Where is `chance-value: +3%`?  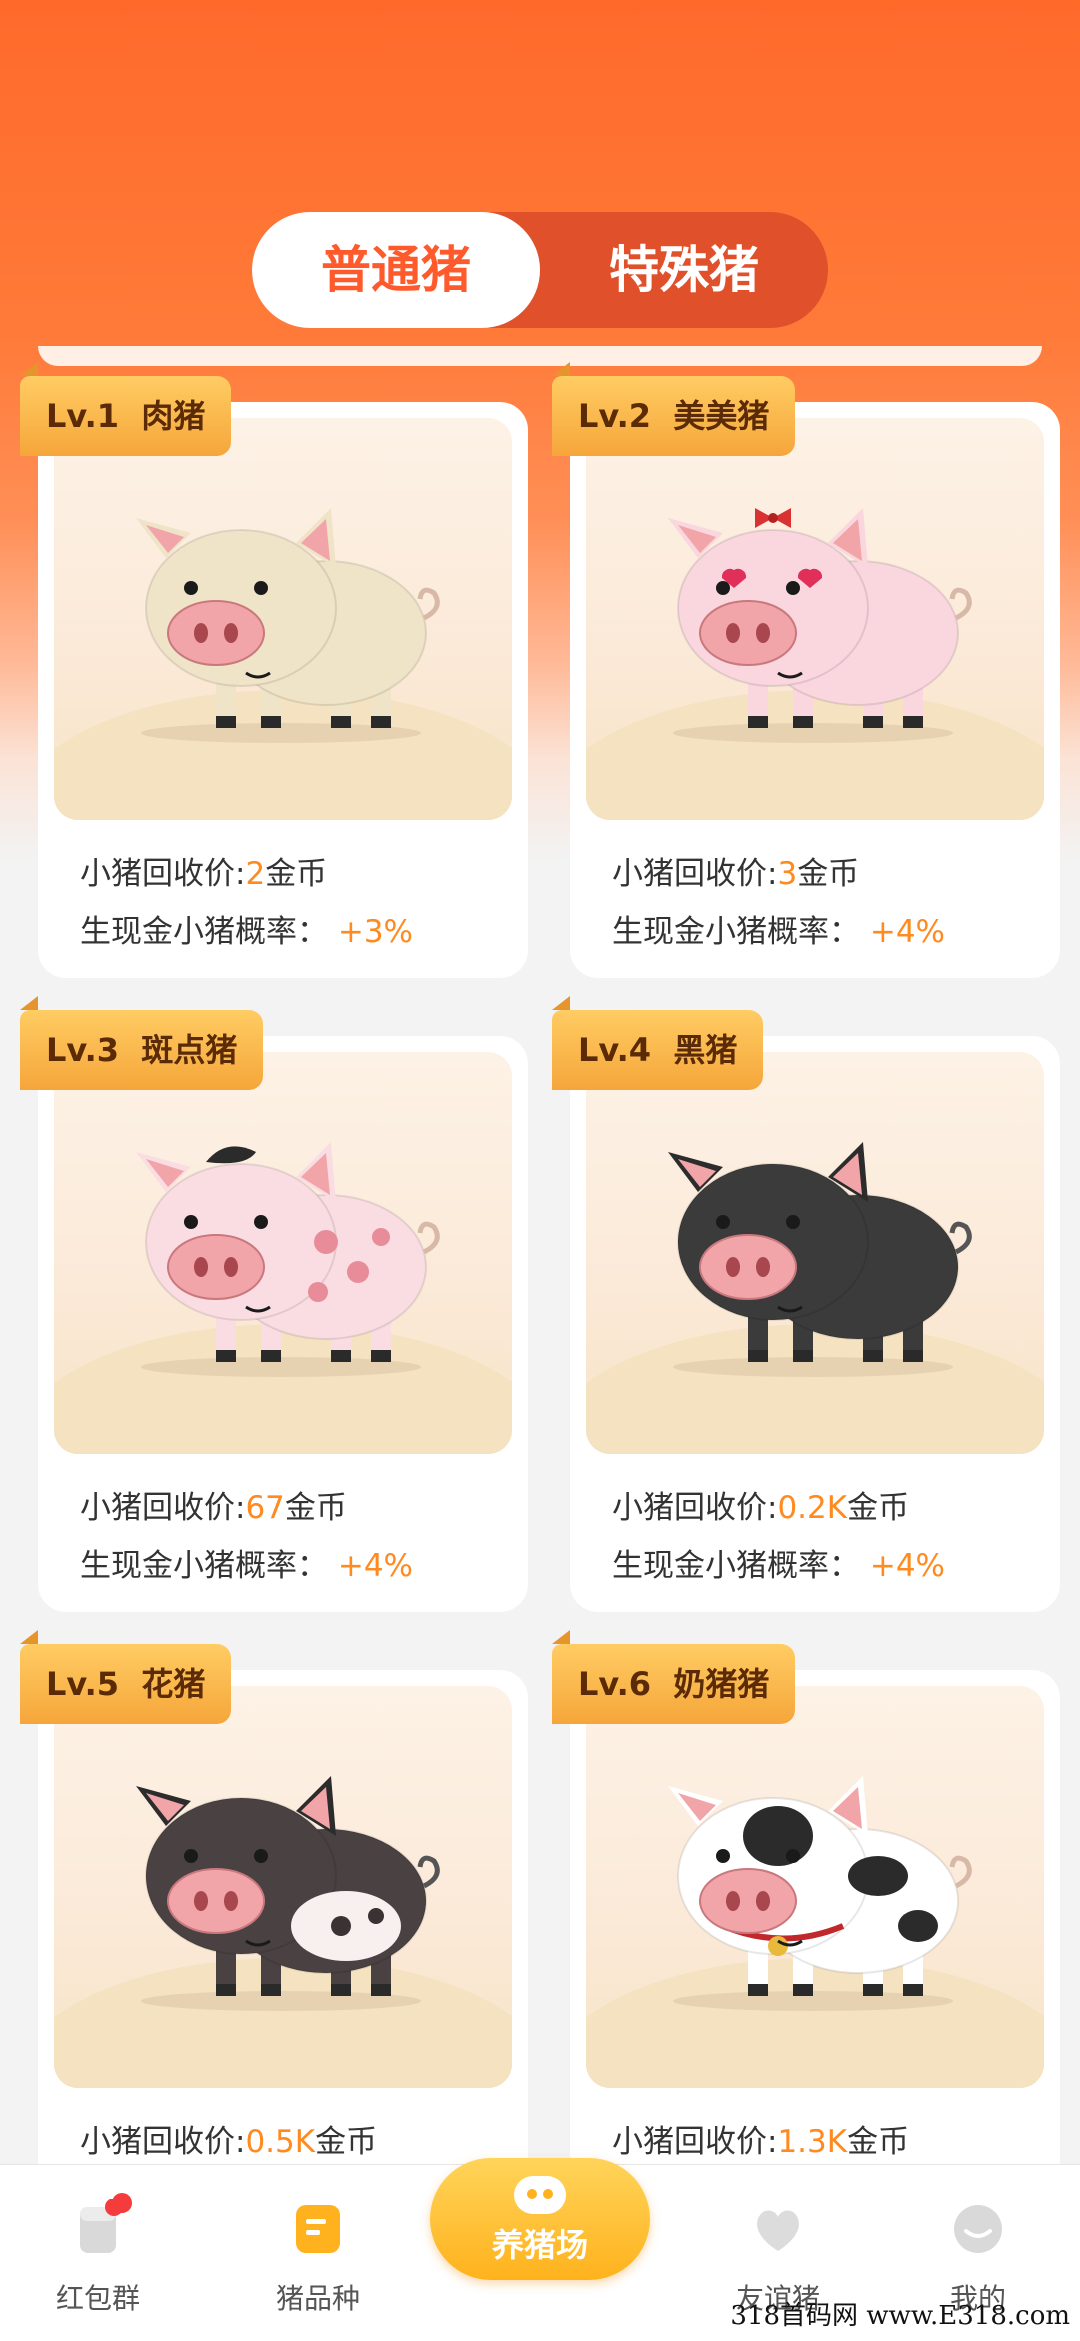 chance-value: +3% is located at coordinates (375, 932).